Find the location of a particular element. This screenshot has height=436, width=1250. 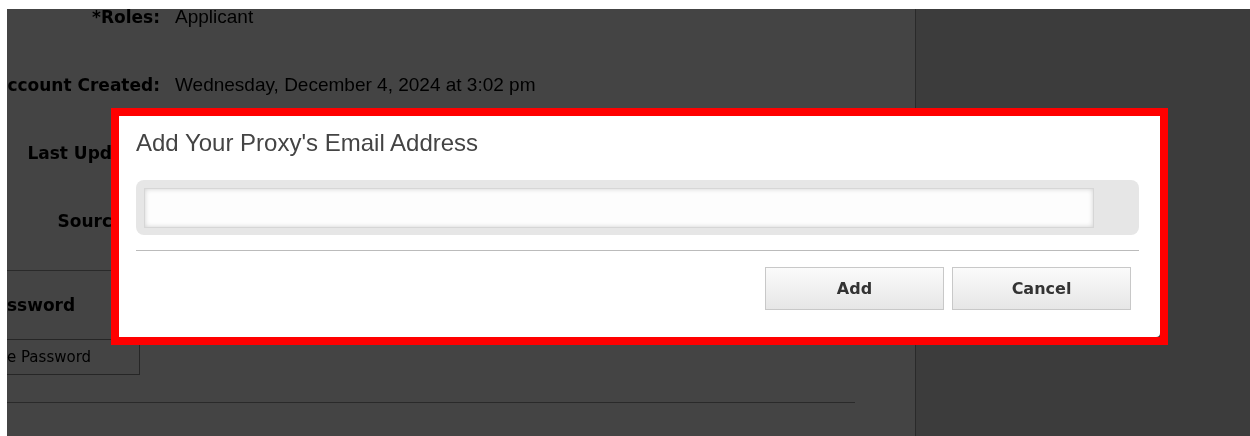

field-label: Last Upd is located at coordinates (69, 152).